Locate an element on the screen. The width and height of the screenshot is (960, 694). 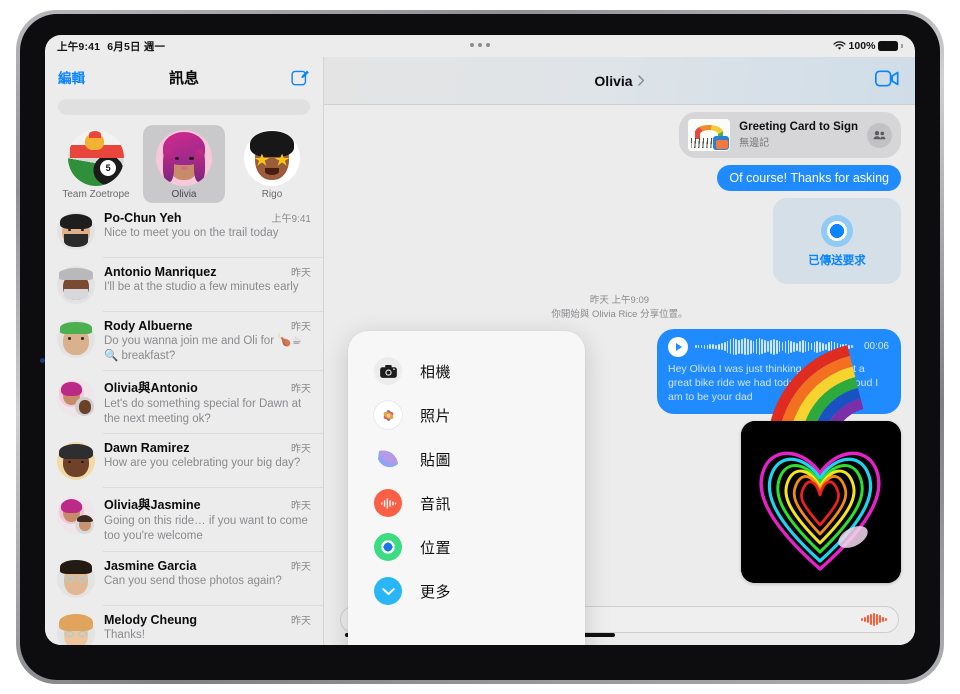
olivia-avatar is located at coordinates (184, 158).